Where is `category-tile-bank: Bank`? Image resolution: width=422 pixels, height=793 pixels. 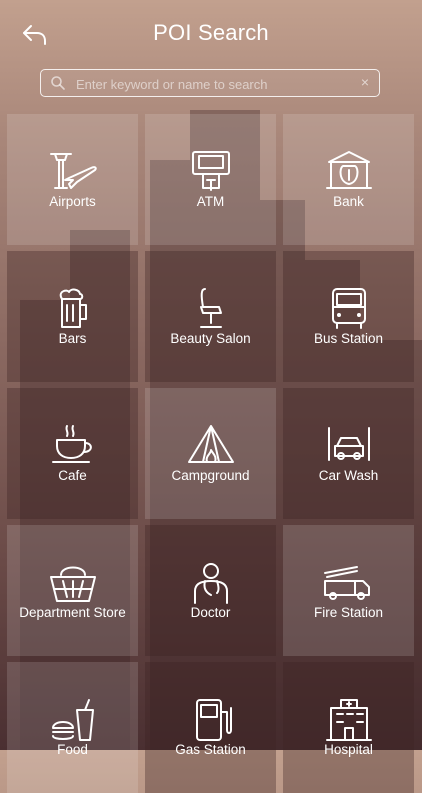 category-tile-bank: Bank is located at coordinates (348, 179).